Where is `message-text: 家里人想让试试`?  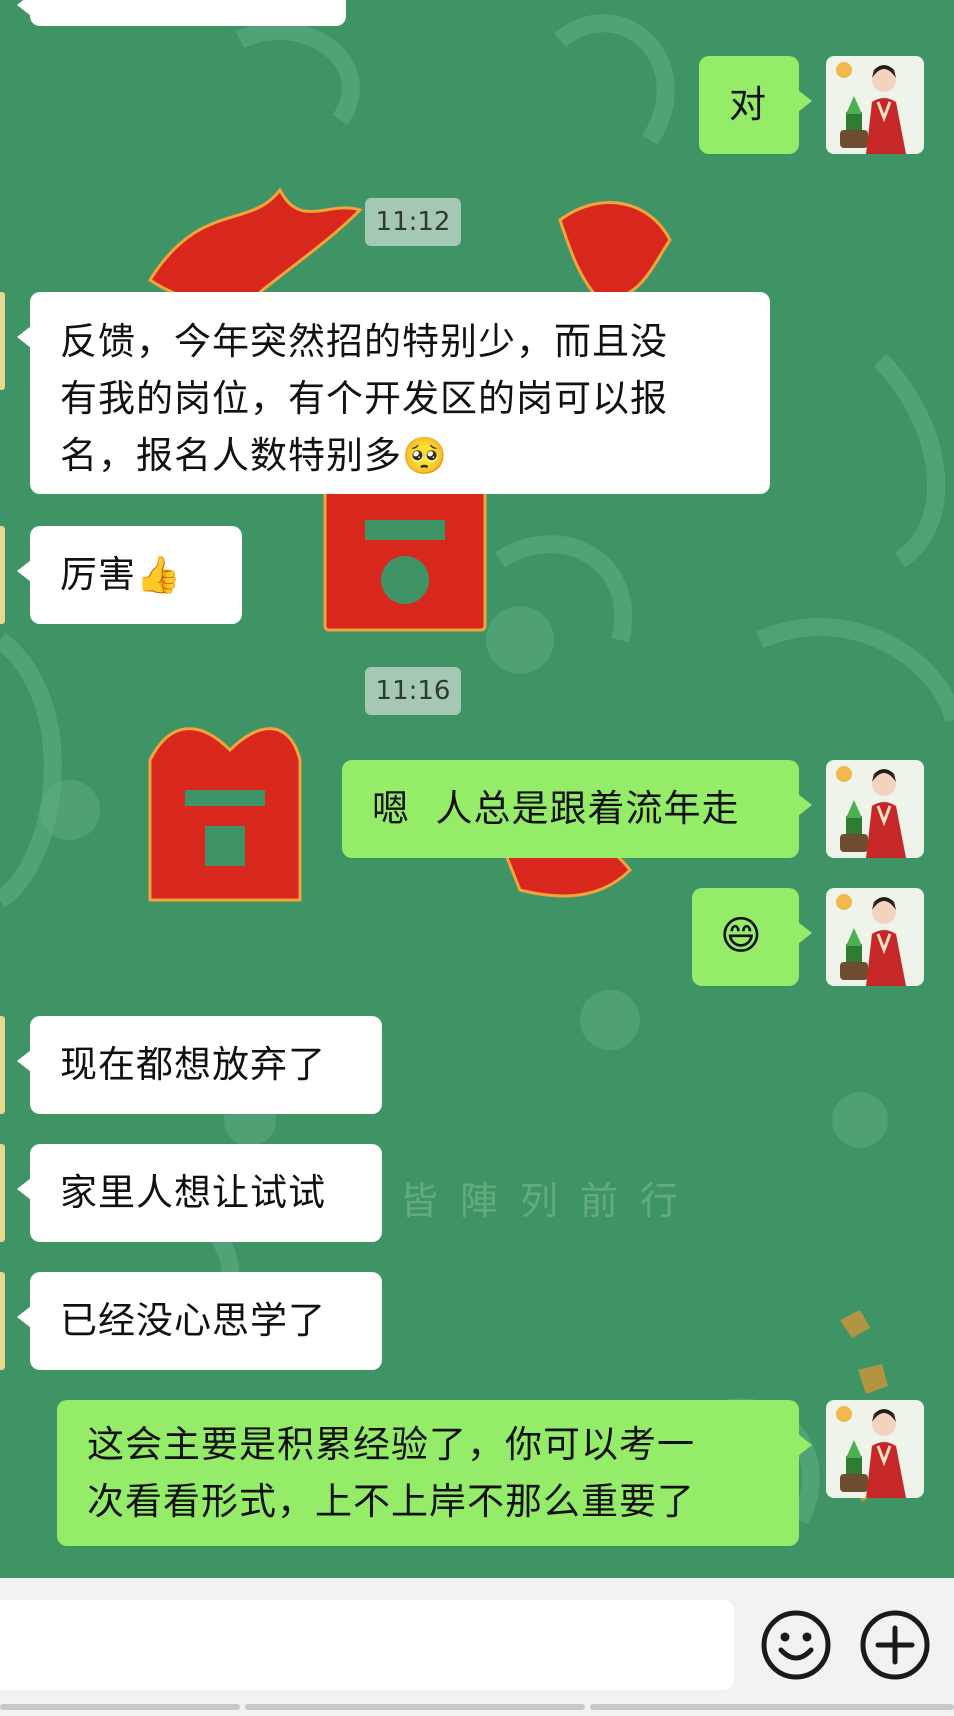 message-text: 家里人想让试试 is located at coordinates (193, 1192).